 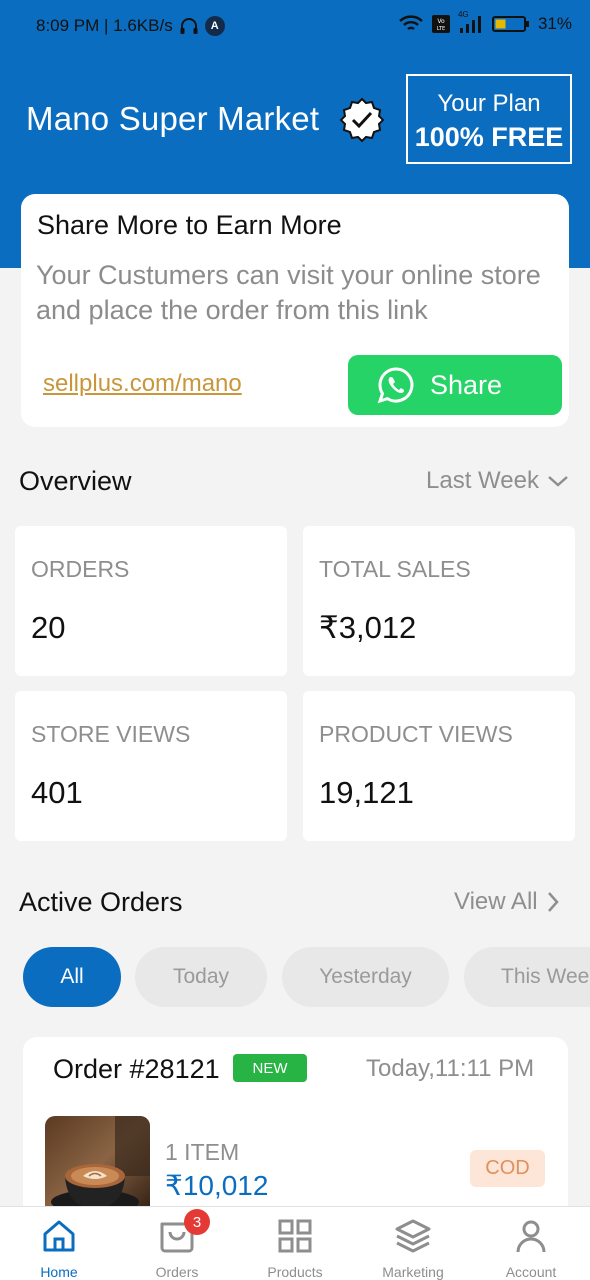 I want to click on view-all-link: View All, so click(x=507, y=902).